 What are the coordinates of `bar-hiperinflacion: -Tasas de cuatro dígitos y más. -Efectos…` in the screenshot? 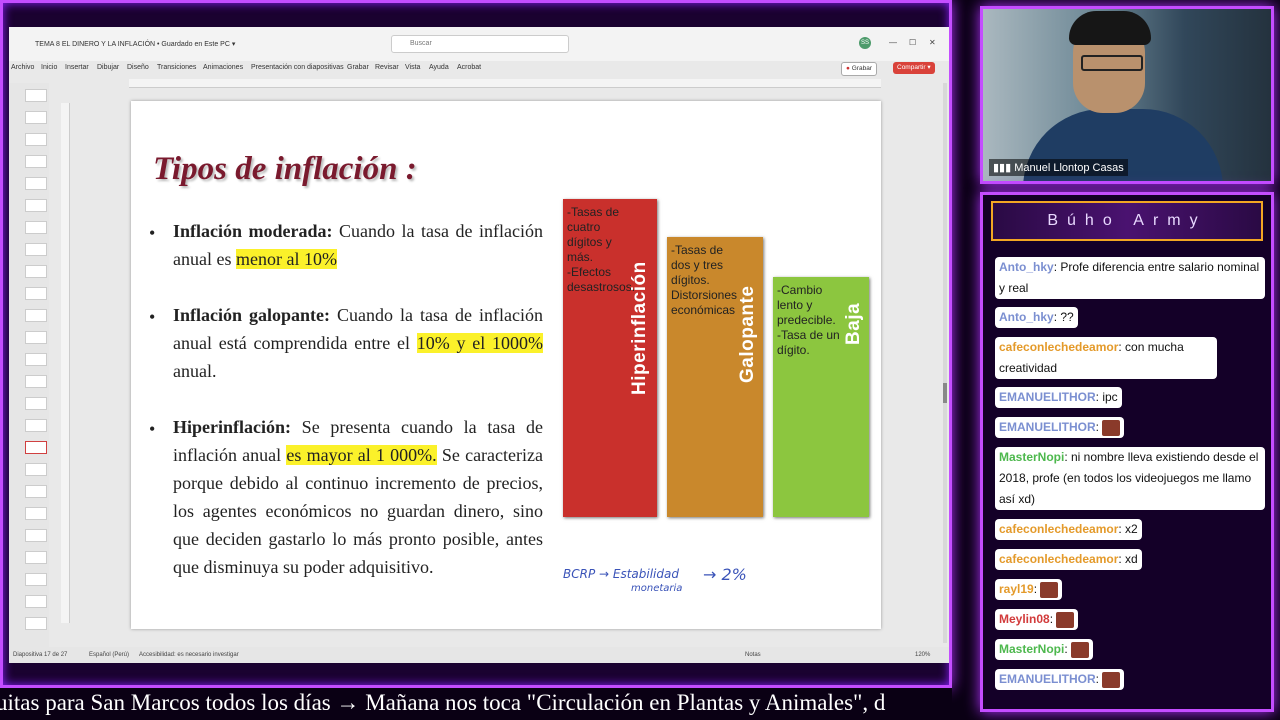 It's located at (610, 358).